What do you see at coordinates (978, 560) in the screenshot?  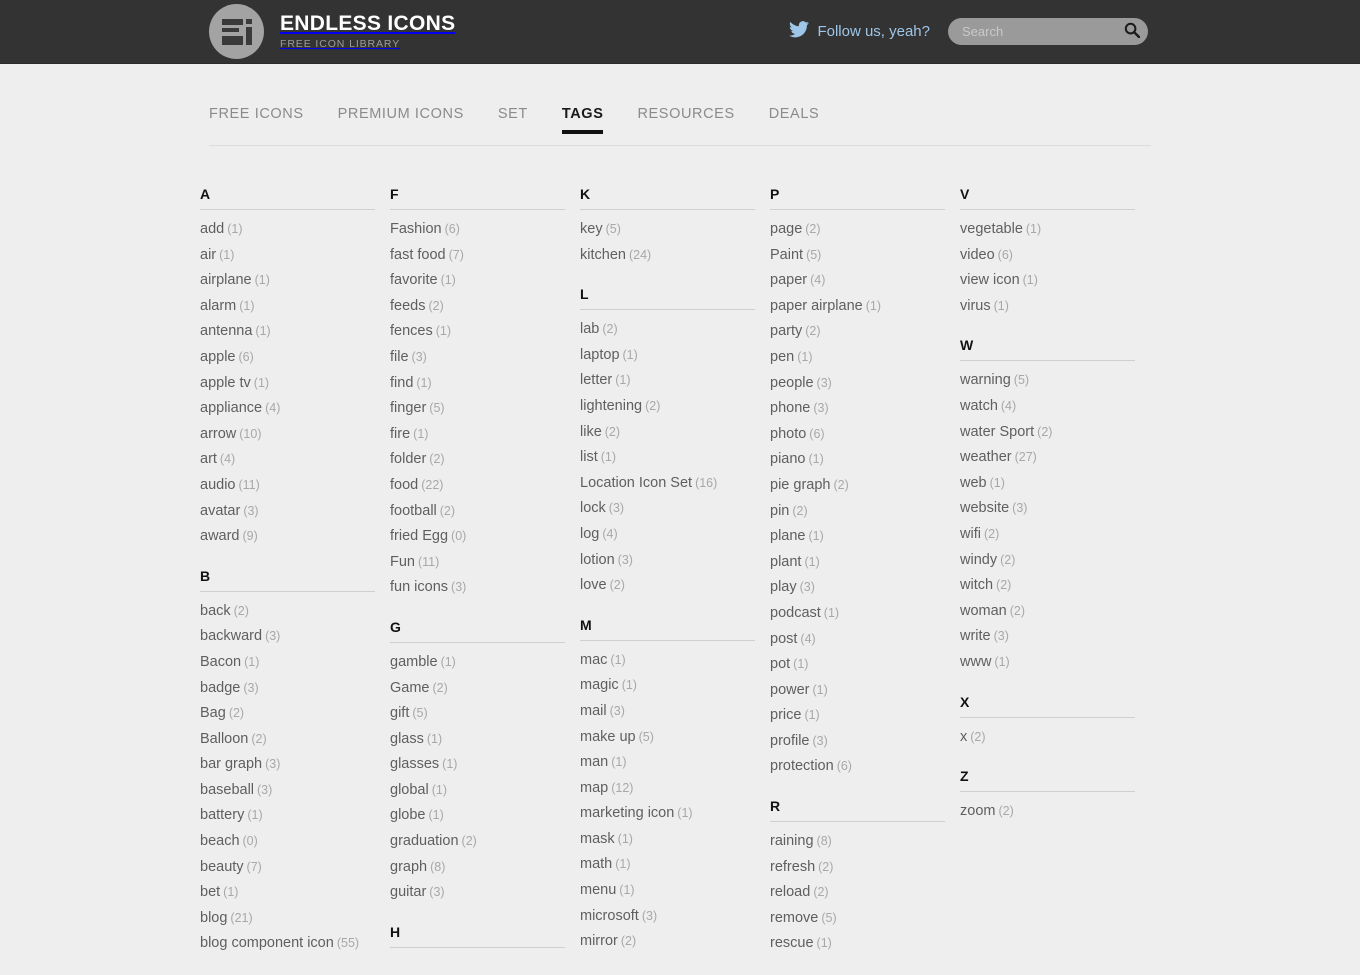 I see `tag-link: windy` at bounding box center [978, 560].